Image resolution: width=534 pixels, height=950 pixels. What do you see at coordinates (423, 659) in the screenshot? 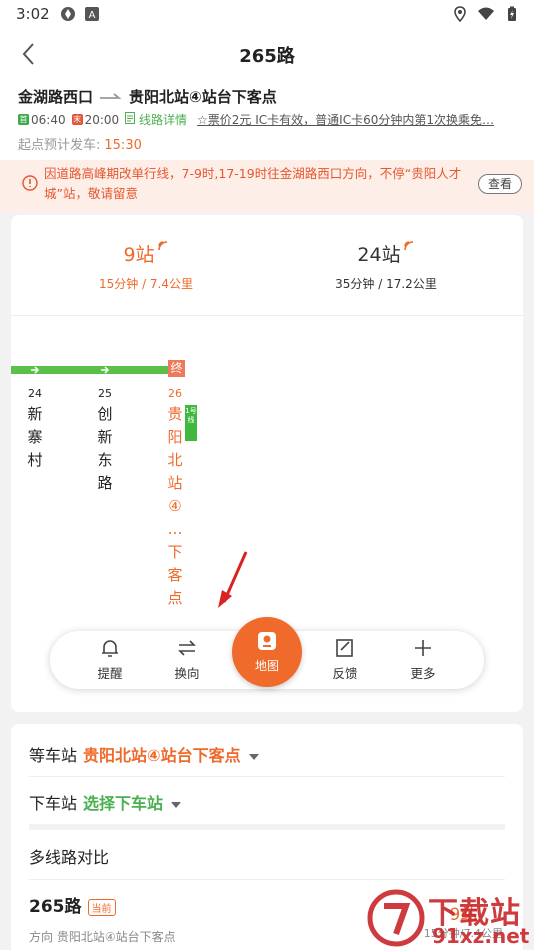
I see `more-button: 更多` at bounding box center [423, 659].